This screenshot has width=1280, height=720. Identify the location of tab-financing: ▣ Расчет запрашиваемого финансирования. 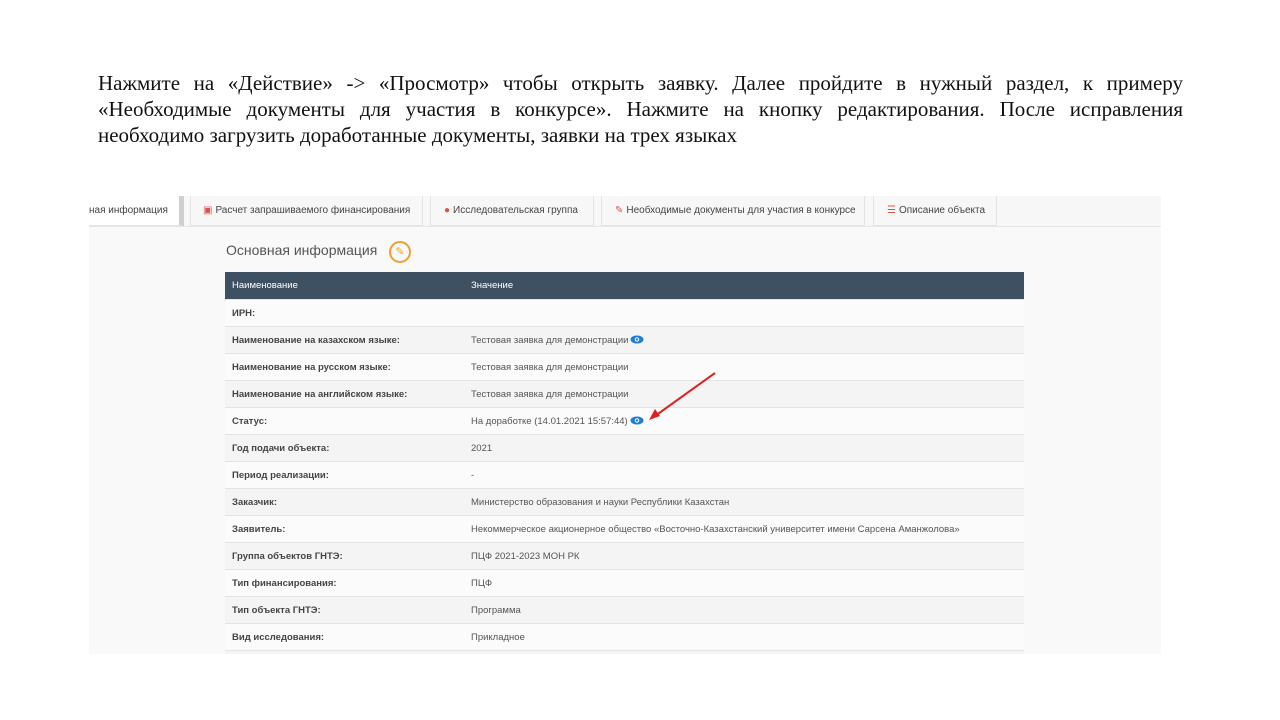
(306, 211).